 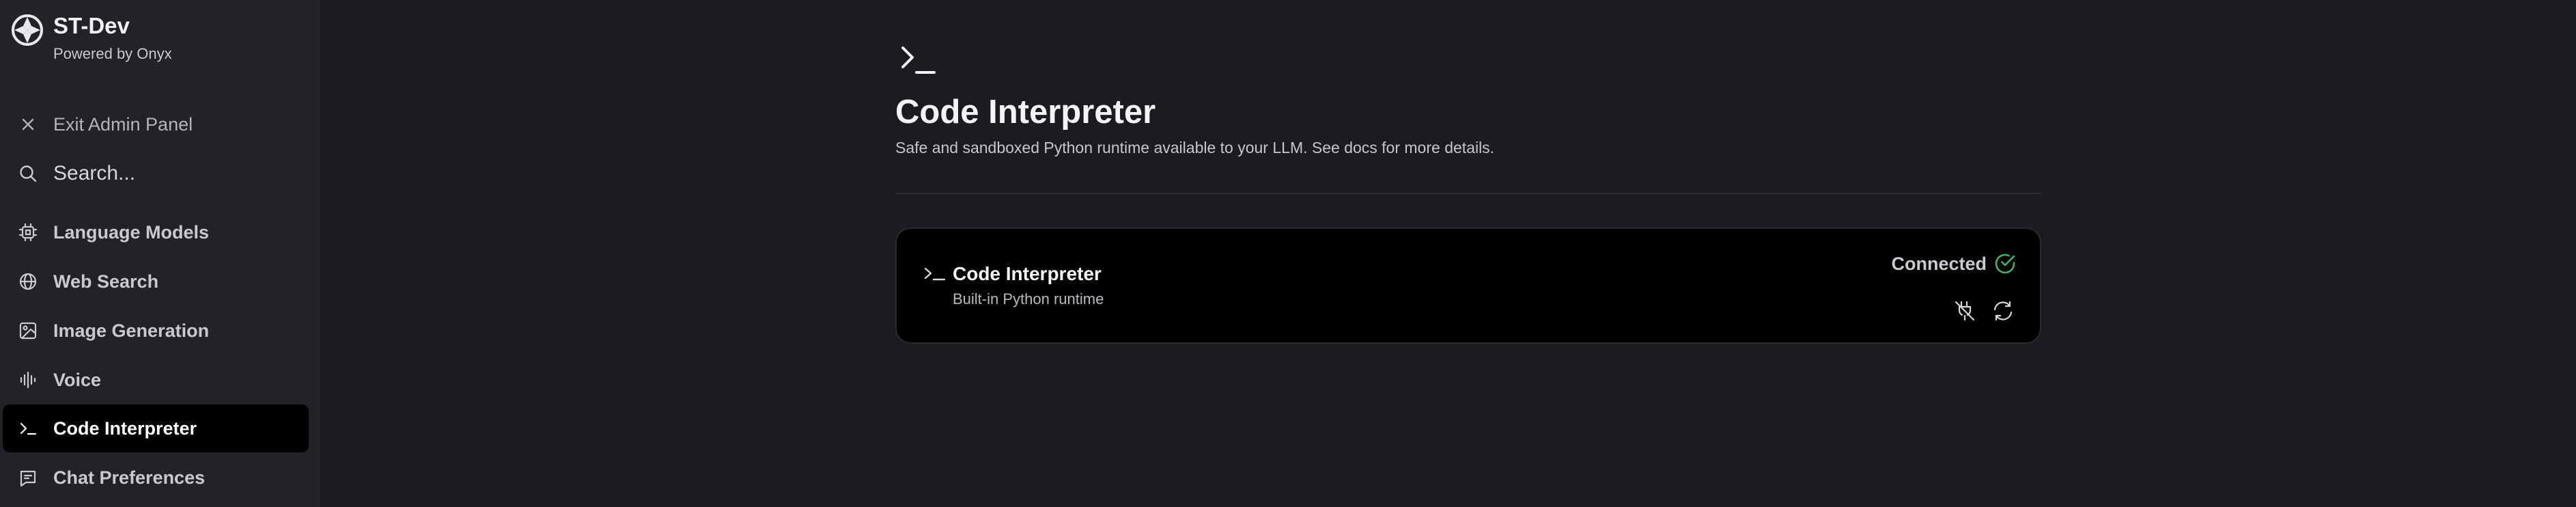 What do you see at coordinates (28, 380) in the screenshot?
I see `audio-wave-icon` at bounding box center [28, 380].